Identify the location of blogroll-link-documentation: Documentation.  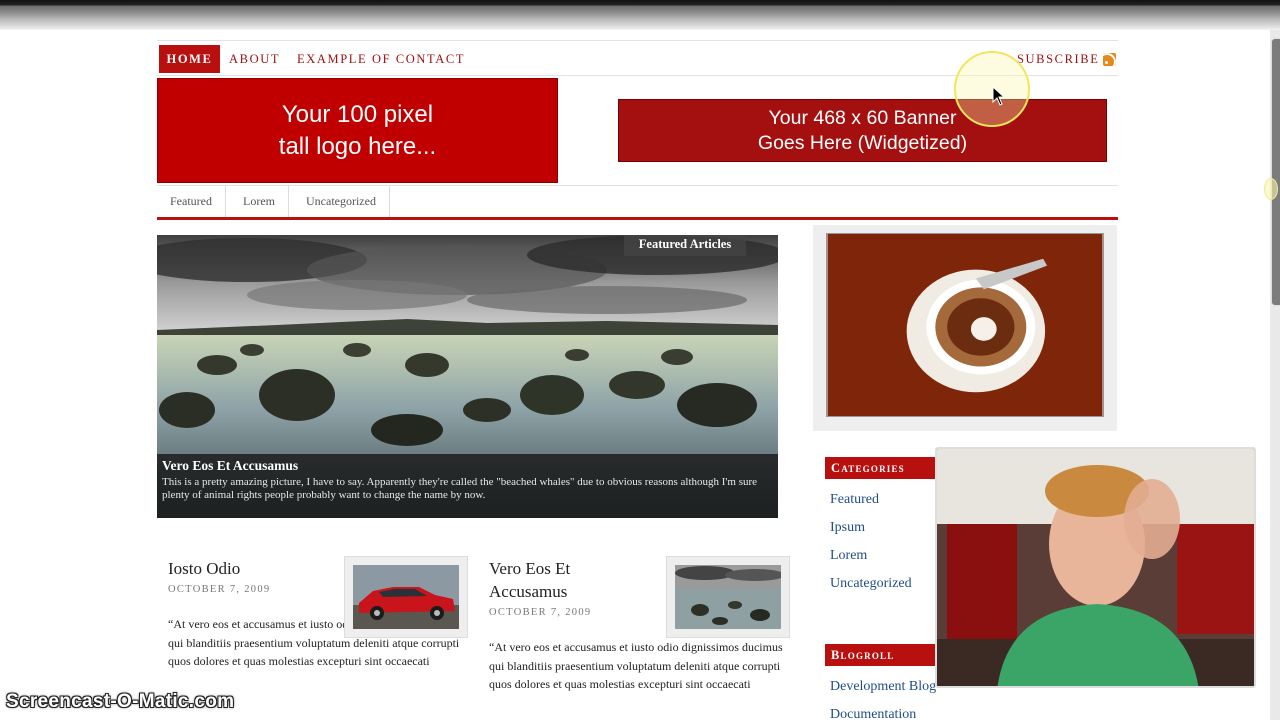
(883, 713).